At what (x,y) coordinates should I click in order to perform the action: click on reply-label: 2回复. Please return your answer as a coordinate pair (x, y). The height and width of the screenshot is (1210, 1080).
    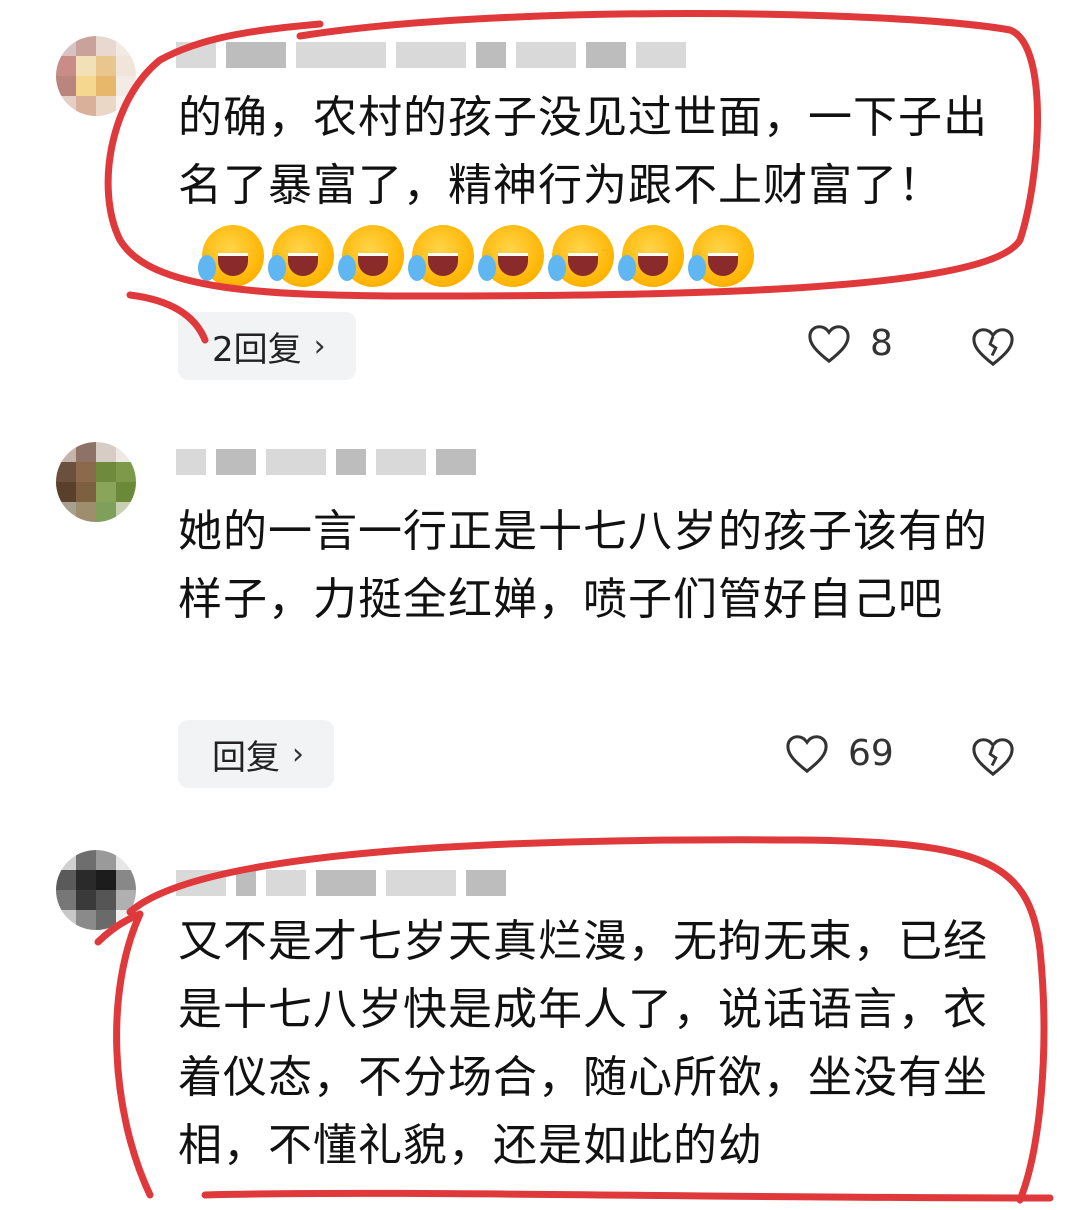
    Looking at the image, I should click on (257, 349).